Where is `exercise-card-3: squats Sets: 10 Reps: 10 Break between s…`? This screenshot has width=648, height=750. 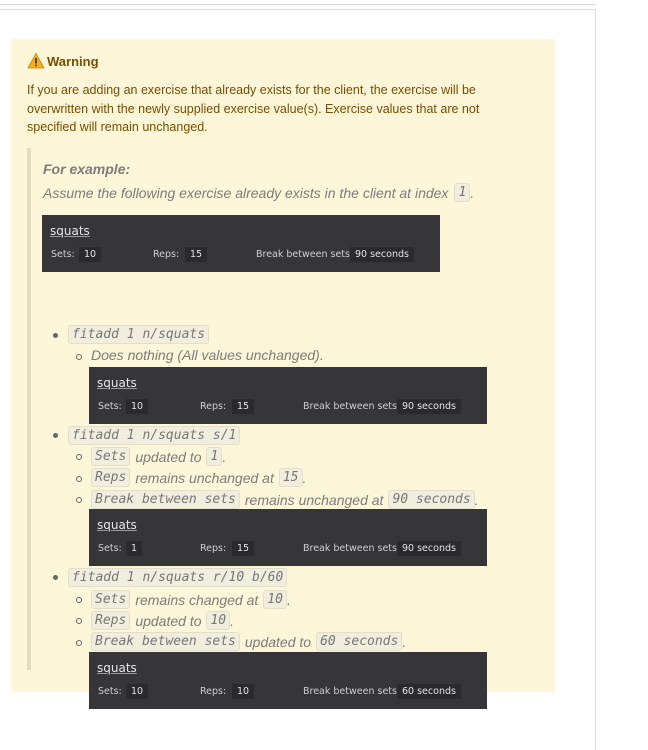 exercise-card-3: squats Sets: 10 Reps: 10 Break between s… is located at coordinates (288, 680).